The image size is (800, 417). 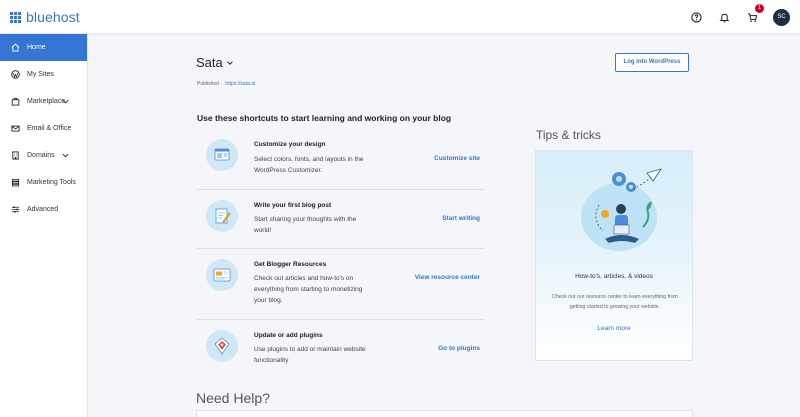 I want to click on mail-icon, so click(x=15, y=128).